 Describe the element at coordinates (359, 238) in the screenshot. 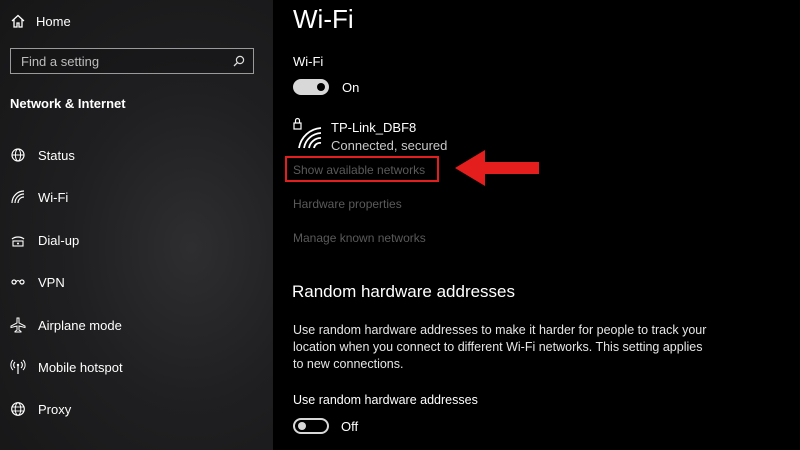

I see `manage-known-networks-link: Manage known networks` at that location.